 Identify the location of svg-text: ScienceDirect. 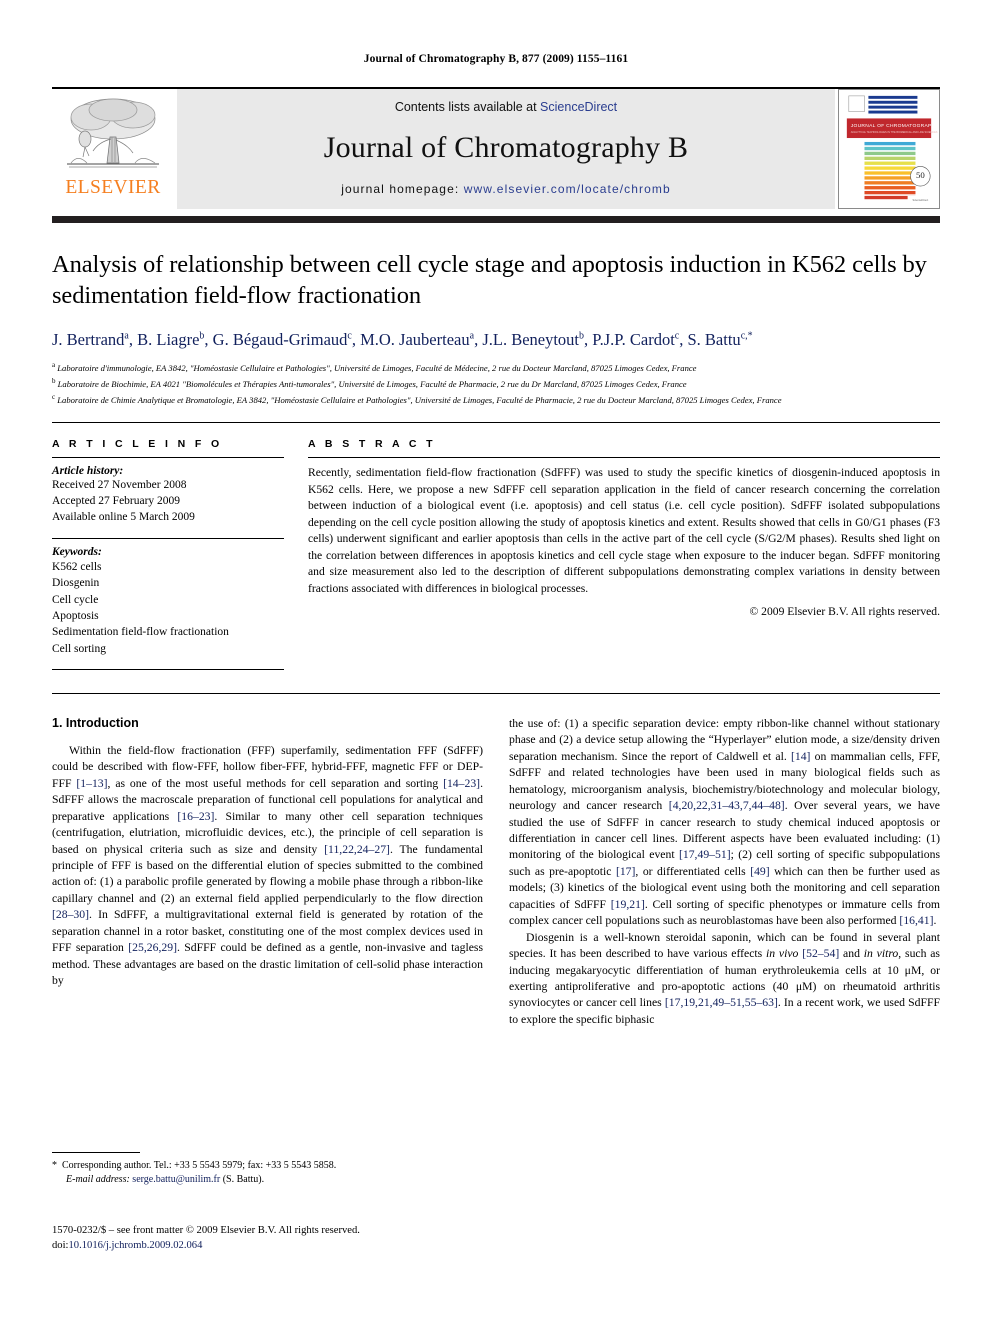
(921, 200).